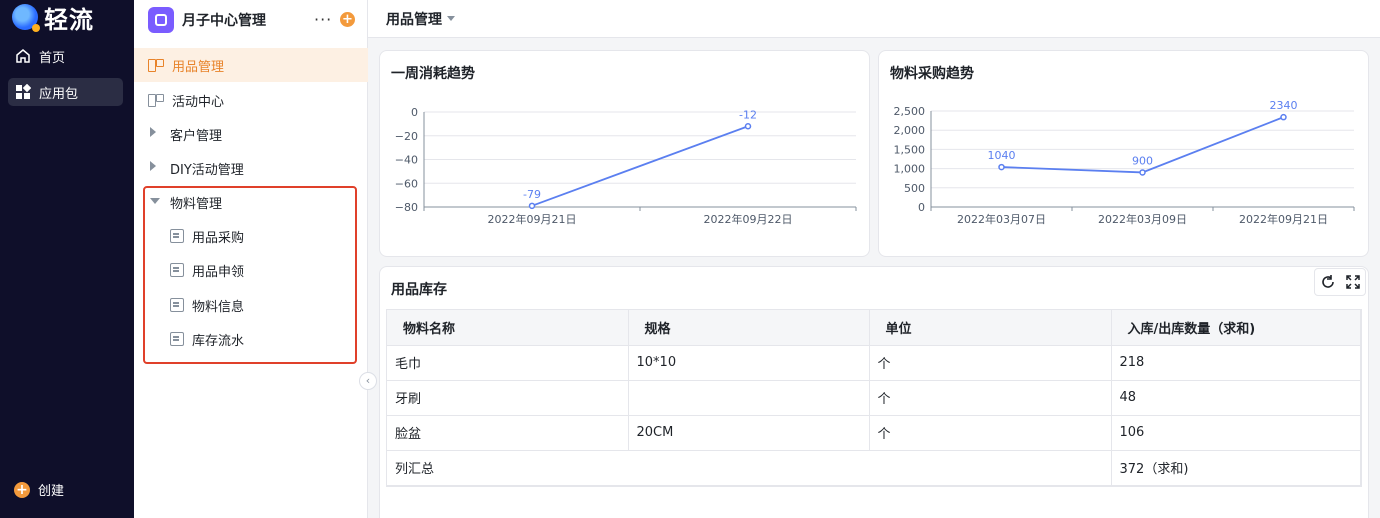 The width and height of the screenshot is (1380, 518). Describe the element at coordinates (1340, 282) in the screenshot. I see `table-toolbar` at that location.